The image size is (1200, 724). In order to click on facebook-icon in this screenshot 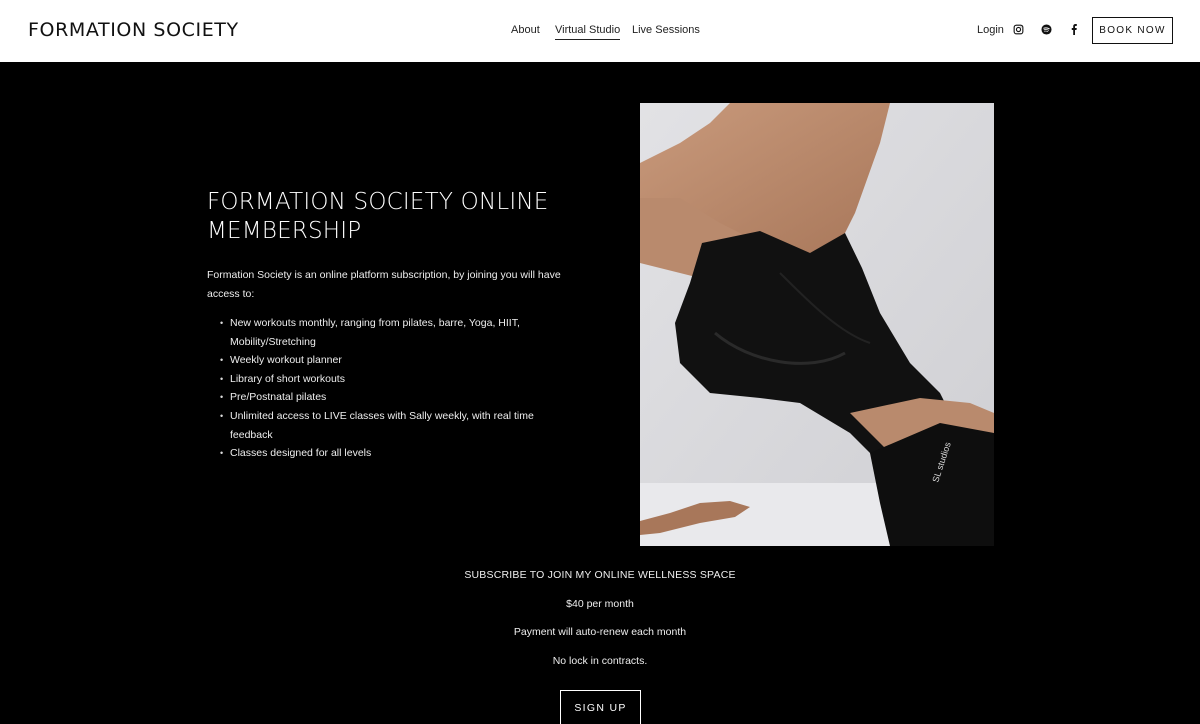, I will do `click(1074, 29)`.